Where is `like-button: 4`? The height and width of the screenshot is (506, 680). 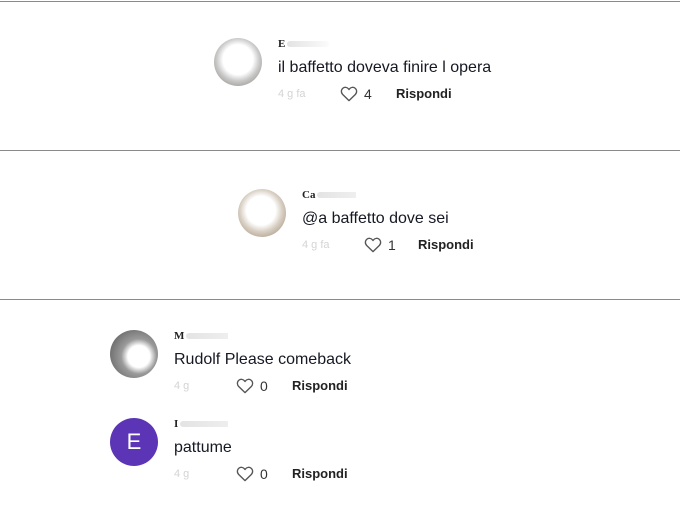 like-button: 4 is located at coordinates (356, 93).